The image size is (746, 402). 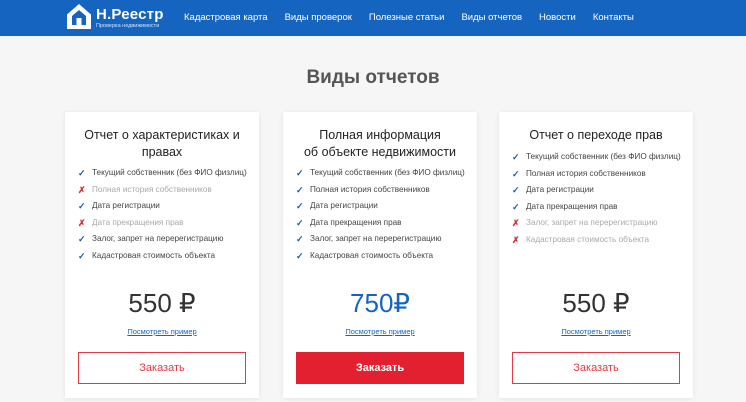 What do you see at coordinates (226, 17) in the screenshot?
I see `nav-cadastral-map: Кадастровая карта` at bounding box center [226, 17].